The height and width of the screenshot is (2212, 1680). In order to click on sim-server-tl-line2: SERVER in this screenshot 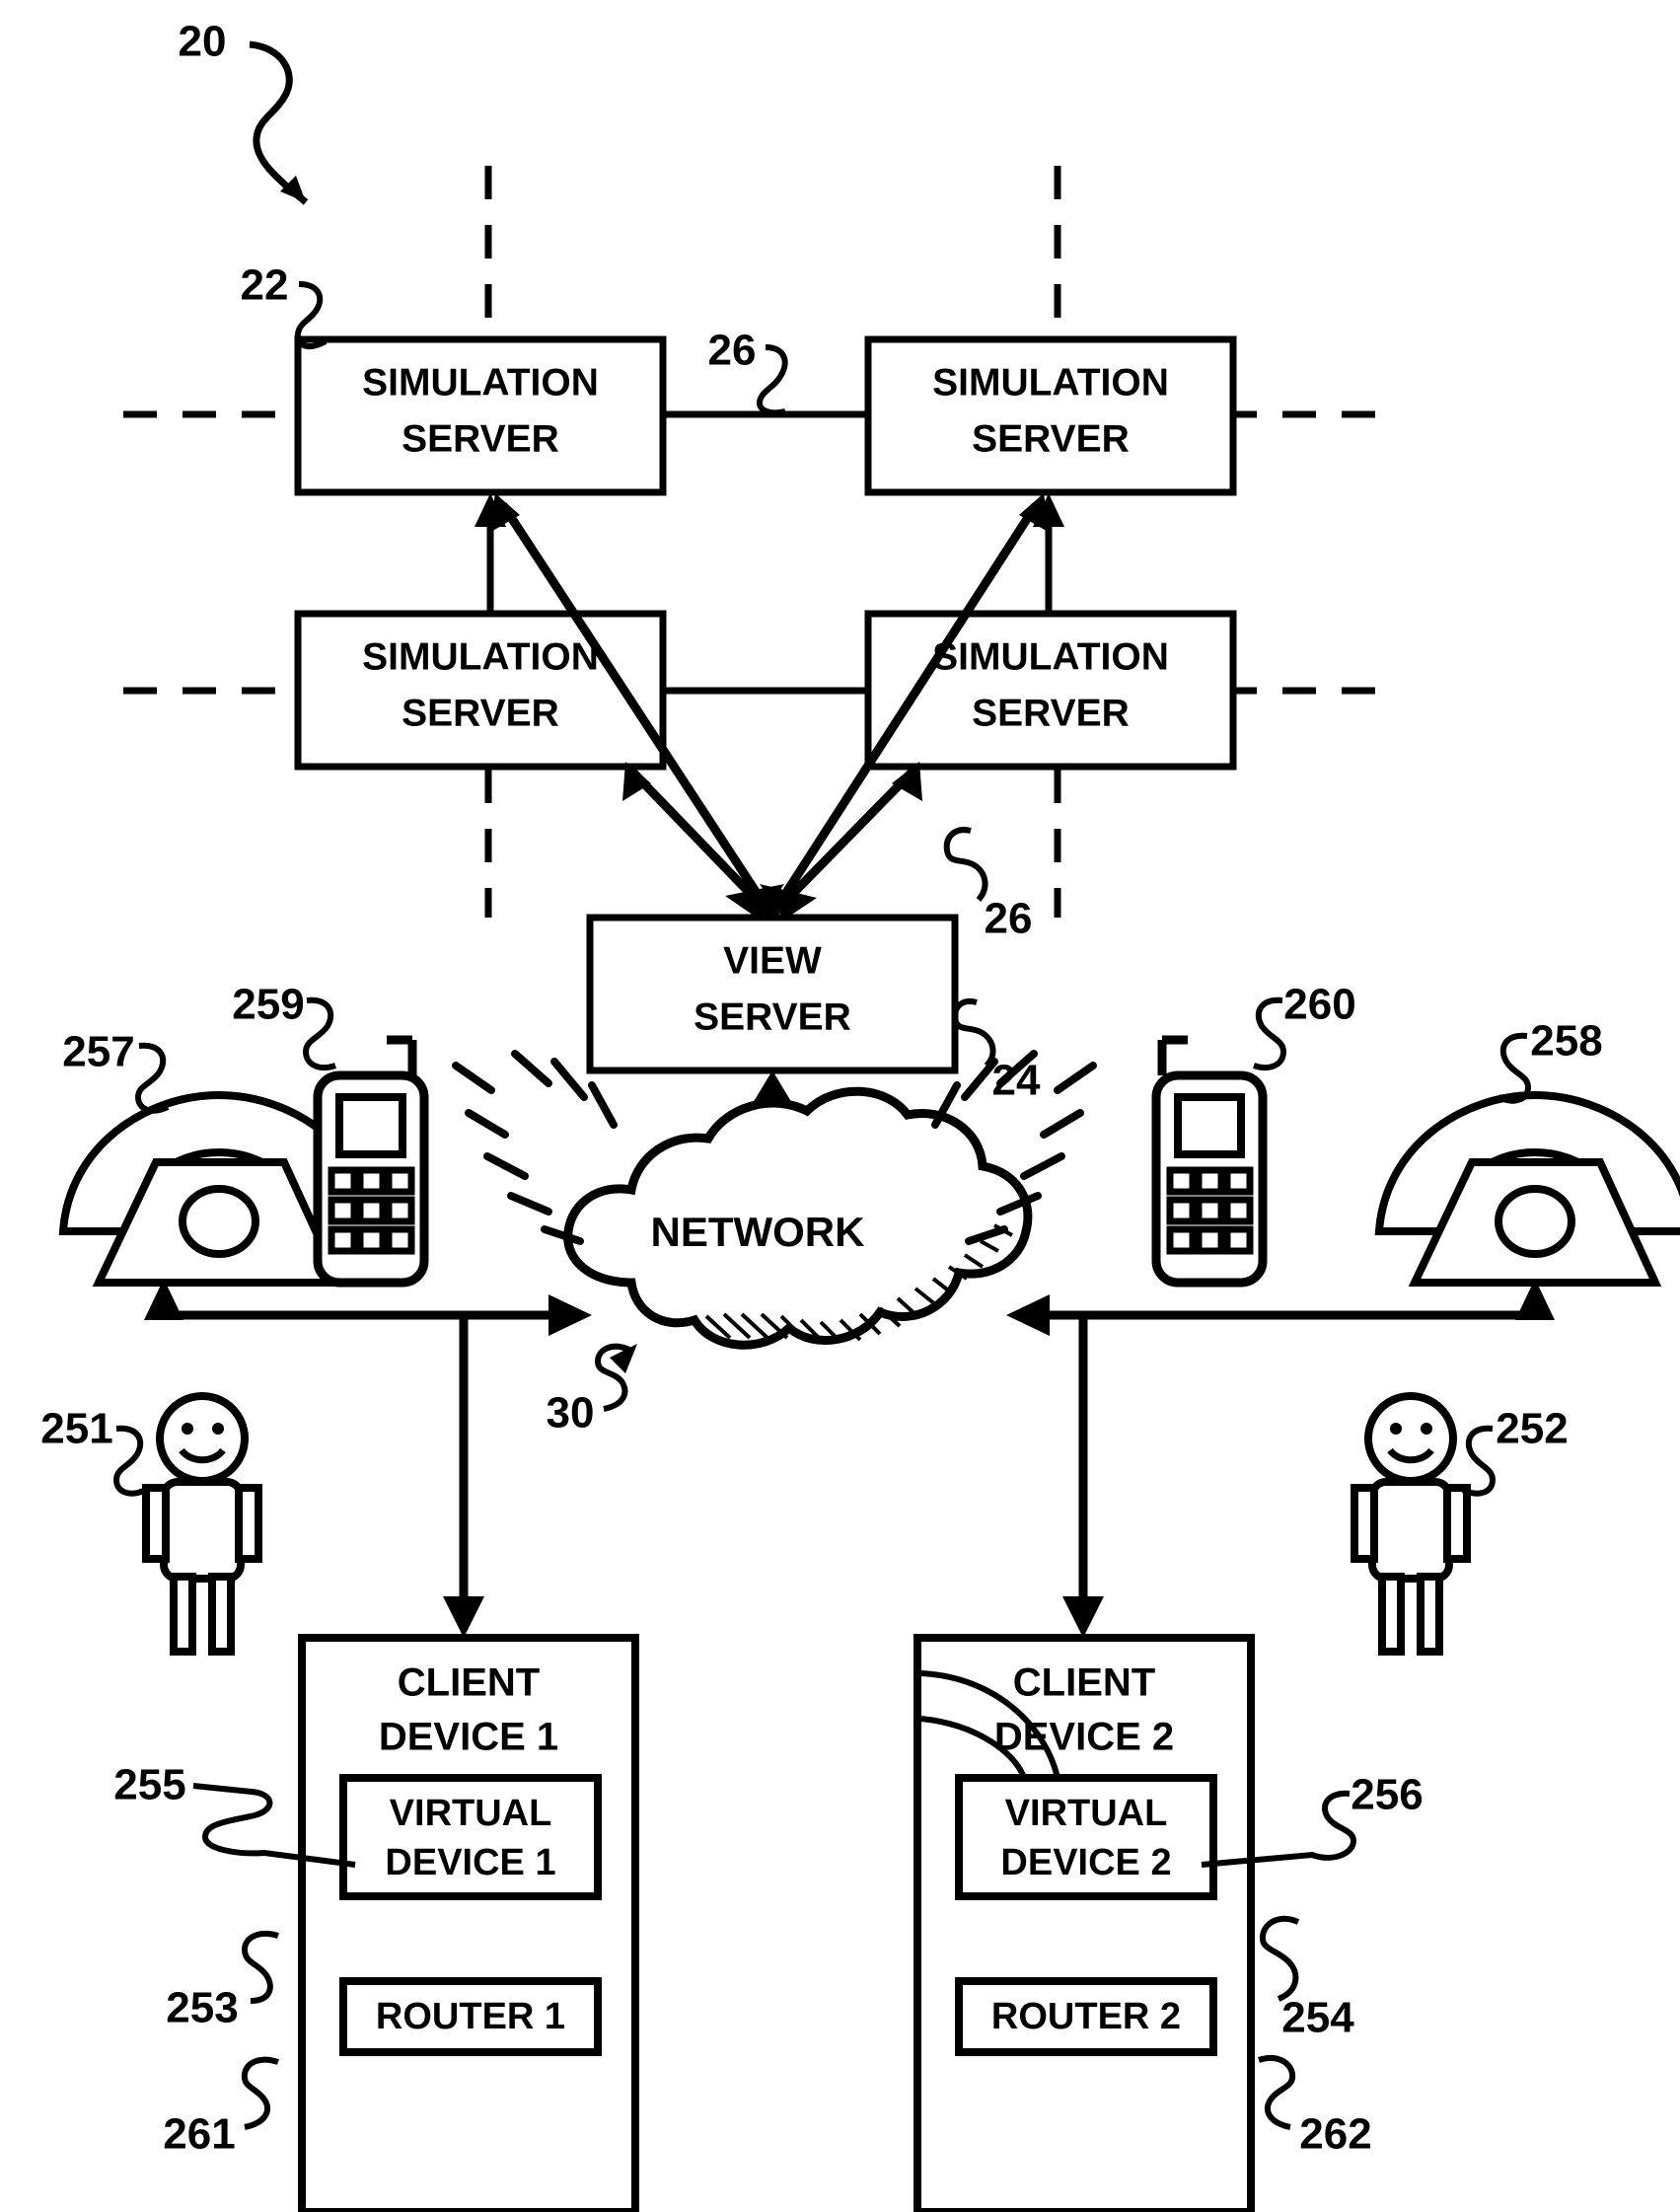, I will do `click(480, 438)`.